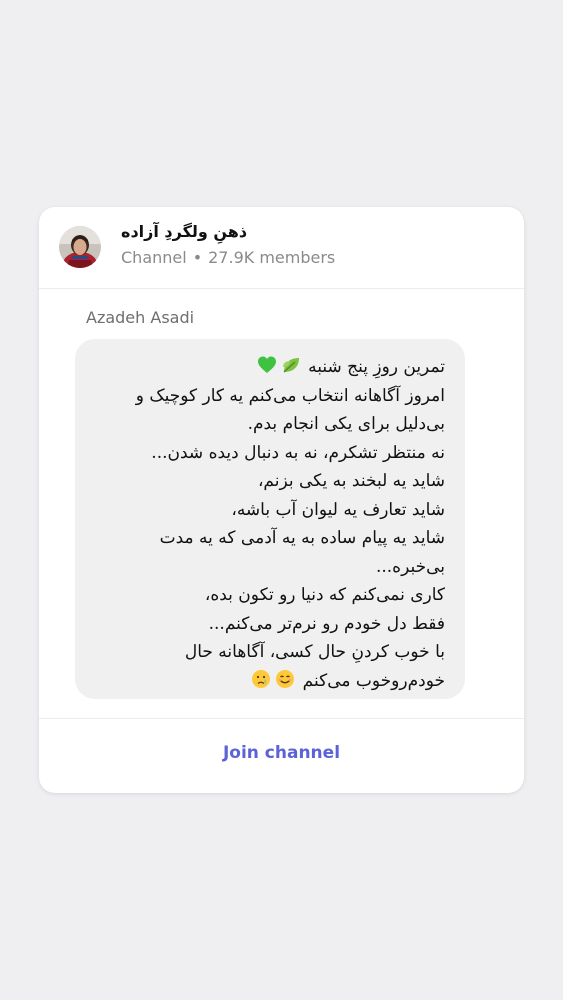 Image resolution: width=563 pixels, height=1000 pixels. What do you see at coordinates (281, 753) in the screenshot?
I see `join-channel-button: Join channel` at bounding box center [281, 753].